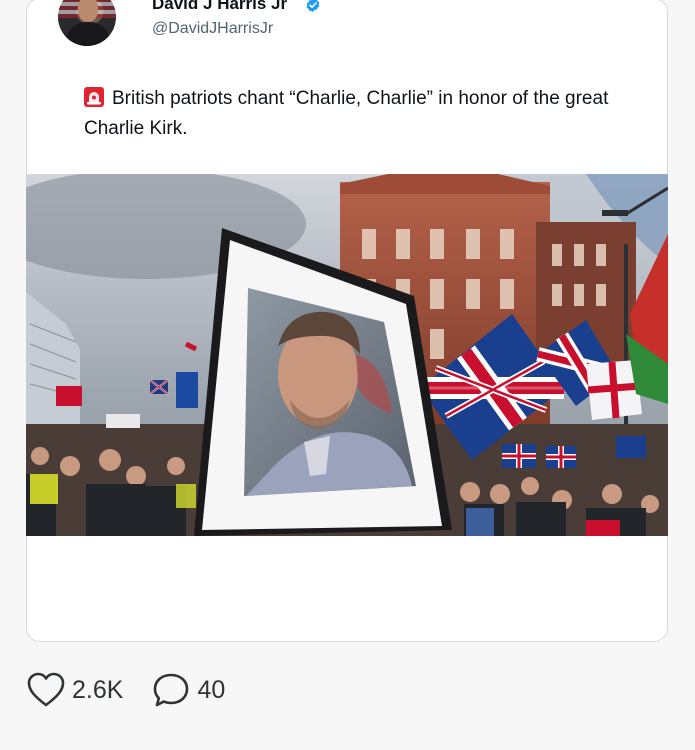 This screenshot has width=695, height=750. I want to click on author-handle: @DavidJHarrisJr, so click(212, 29).